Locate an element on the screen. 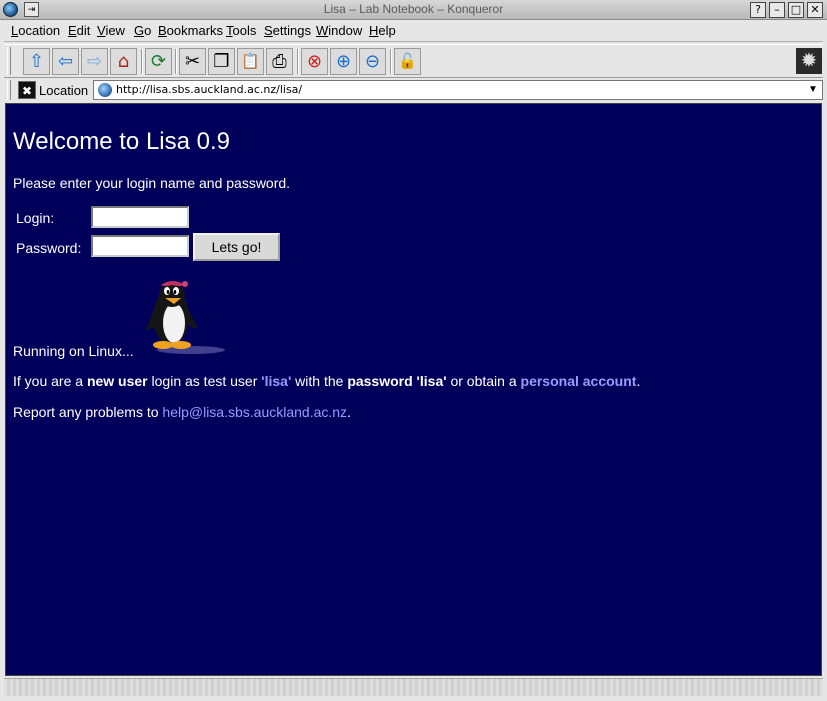 The width and height of the screenshot is (827, 701). page-title: Welcome to Lisa 0.9 is located at coordinates (121, 141).